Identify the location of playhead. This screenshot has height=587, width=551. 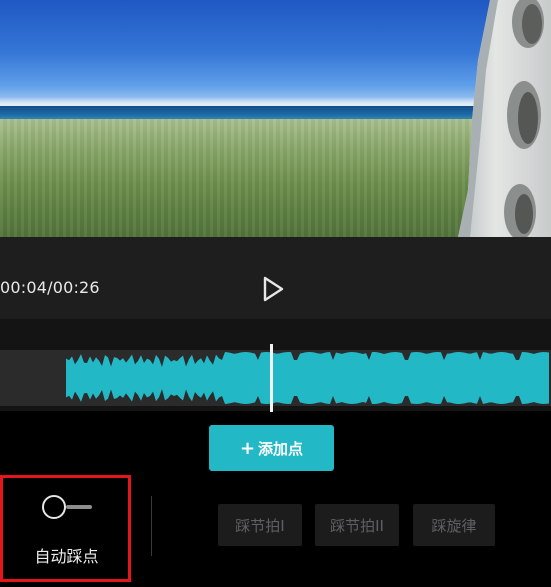
(271, 378).